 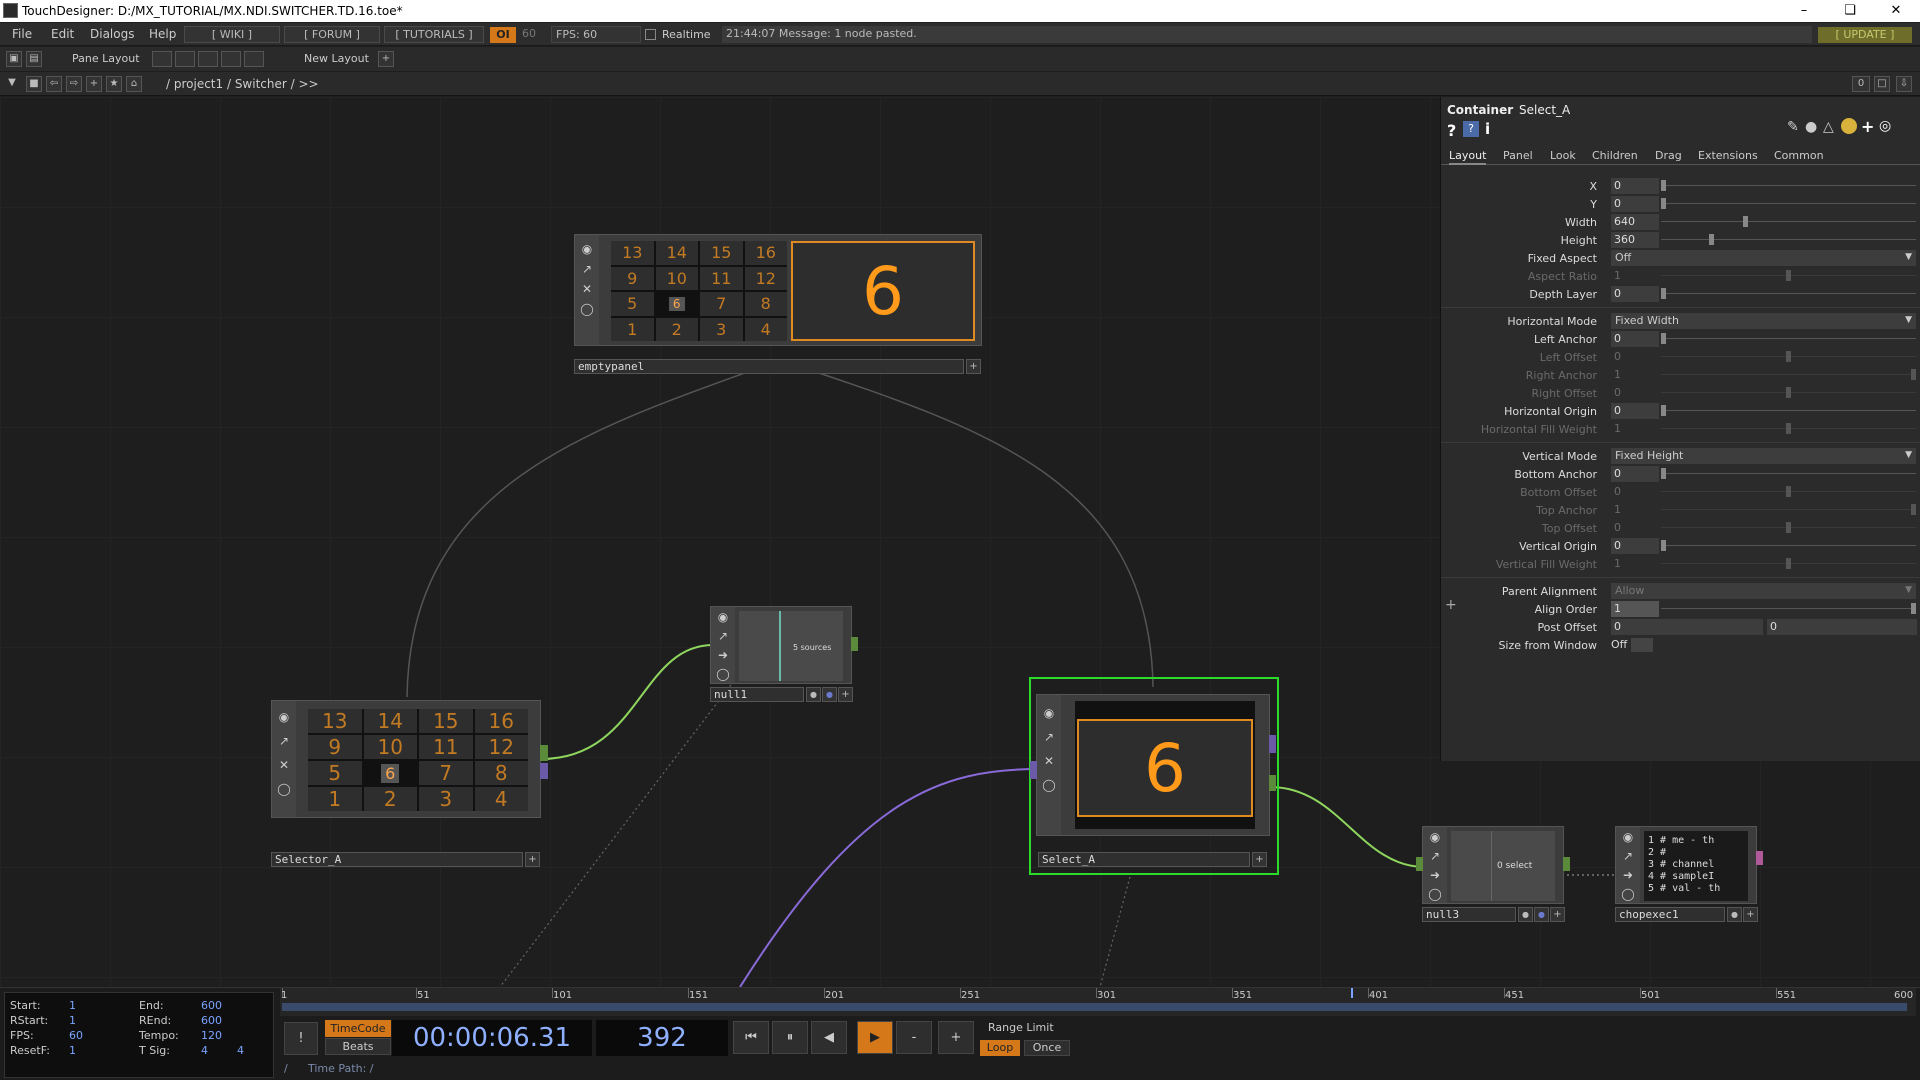 What do you see at coordinates (1635, 222) in the screenshot?
I see `width-field: 640` at bounding box center [1635, 222].